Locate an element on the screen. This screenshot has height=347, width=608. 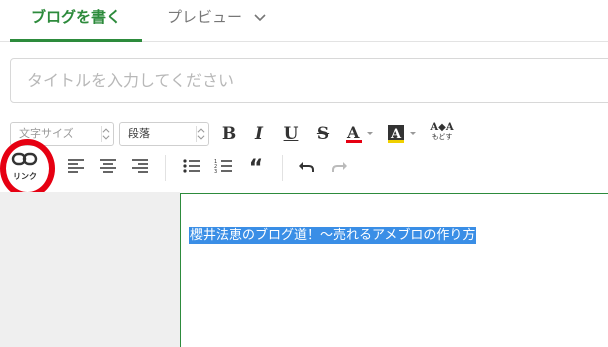
clear-format-top: A◆A is located at coordinates (442, 127).